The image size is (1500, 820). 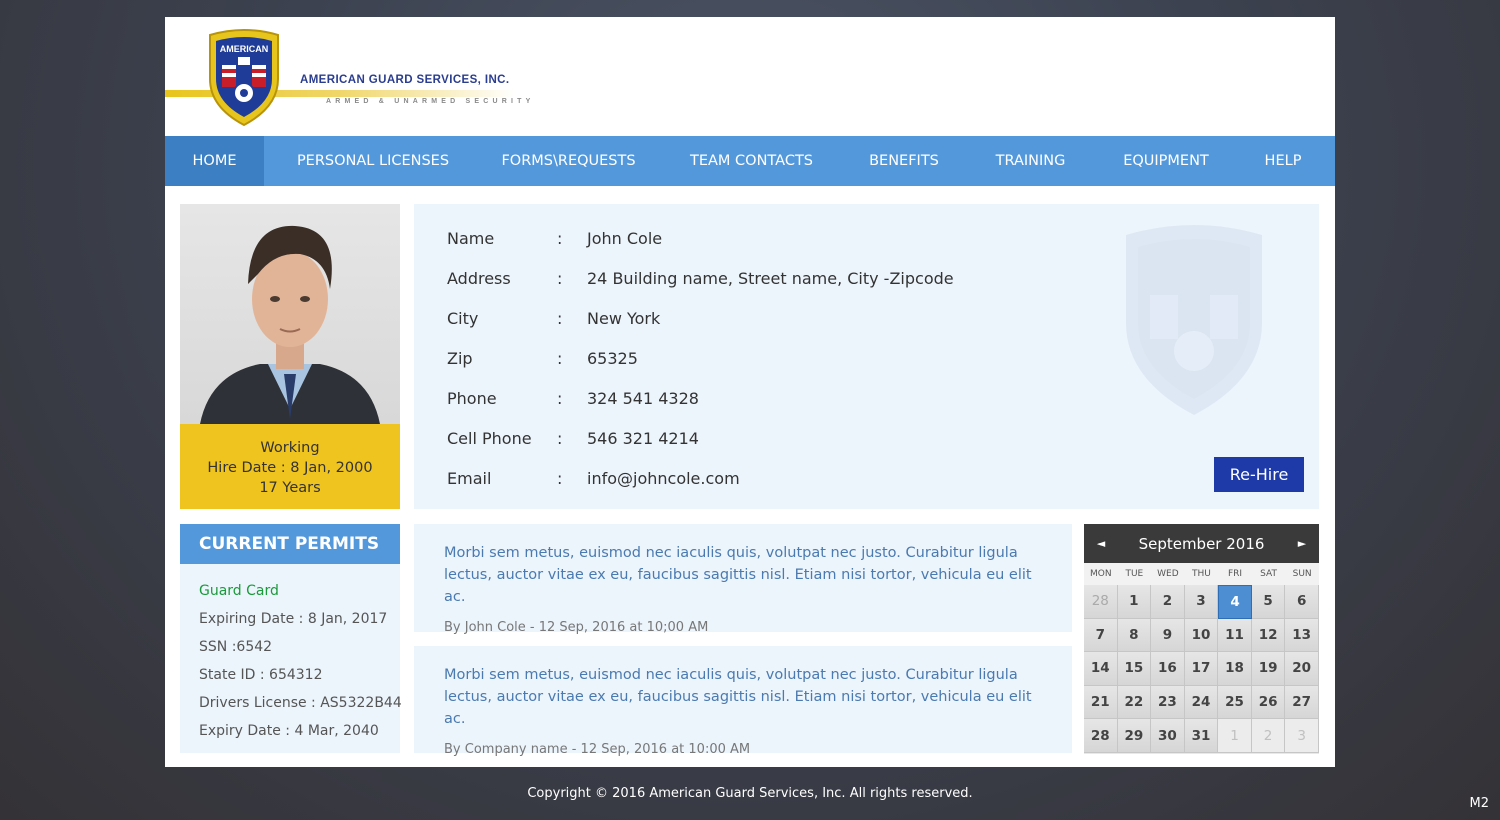 What do you see at coordinates (463, 318) in the screenshot?
I see `info-label: City` at bounding box center [463, 318].